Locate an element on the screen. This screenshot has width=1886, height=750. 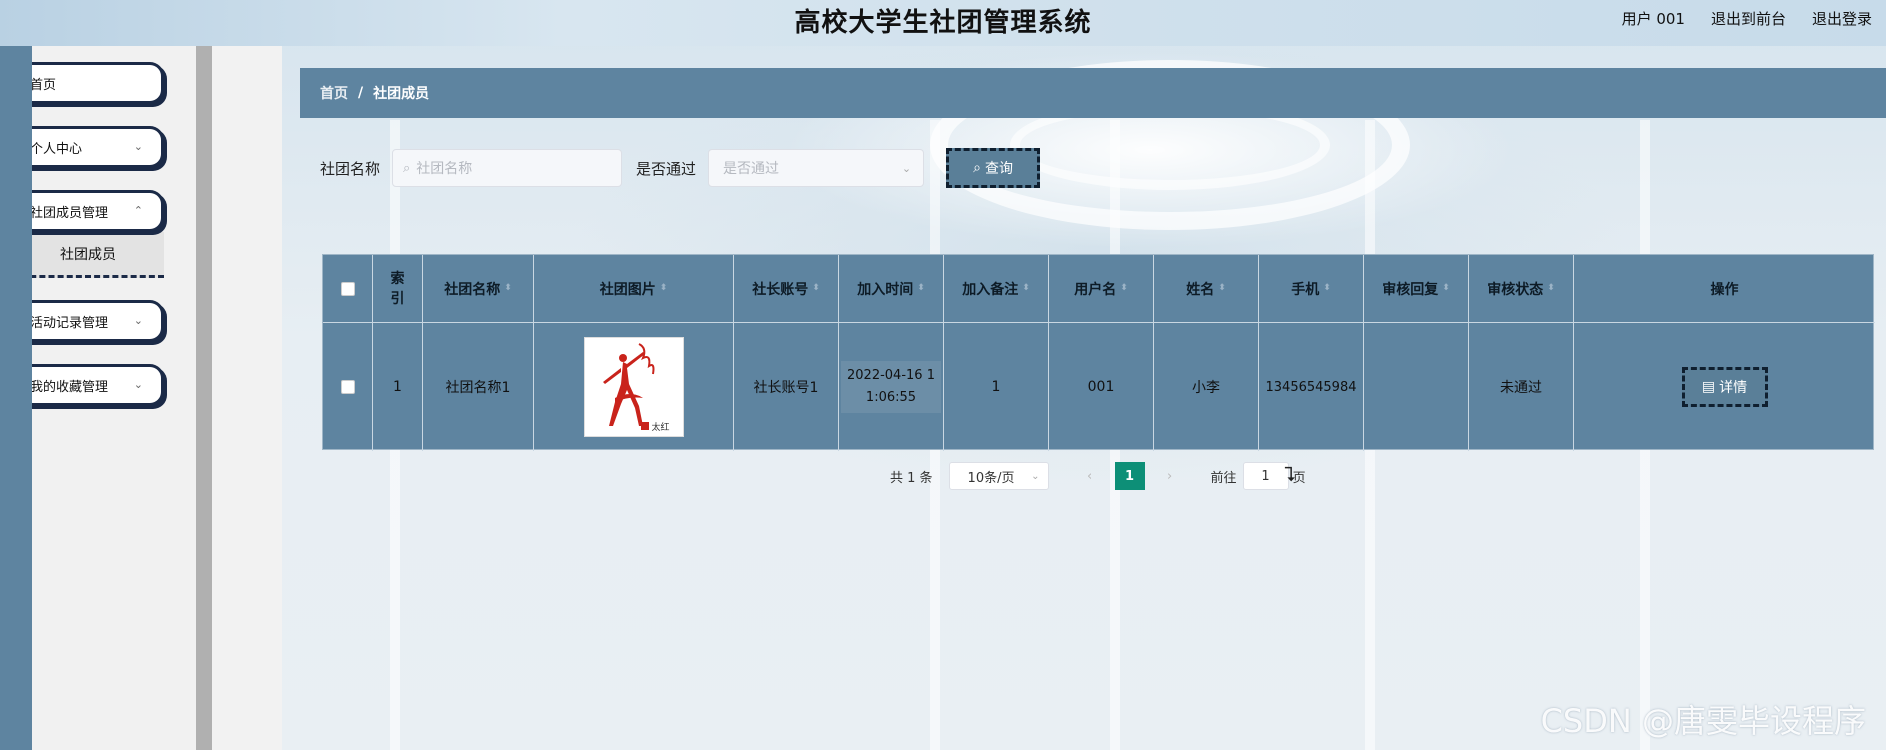
detail-button: ▤ 详情 is located at coordinates (1724, 387).